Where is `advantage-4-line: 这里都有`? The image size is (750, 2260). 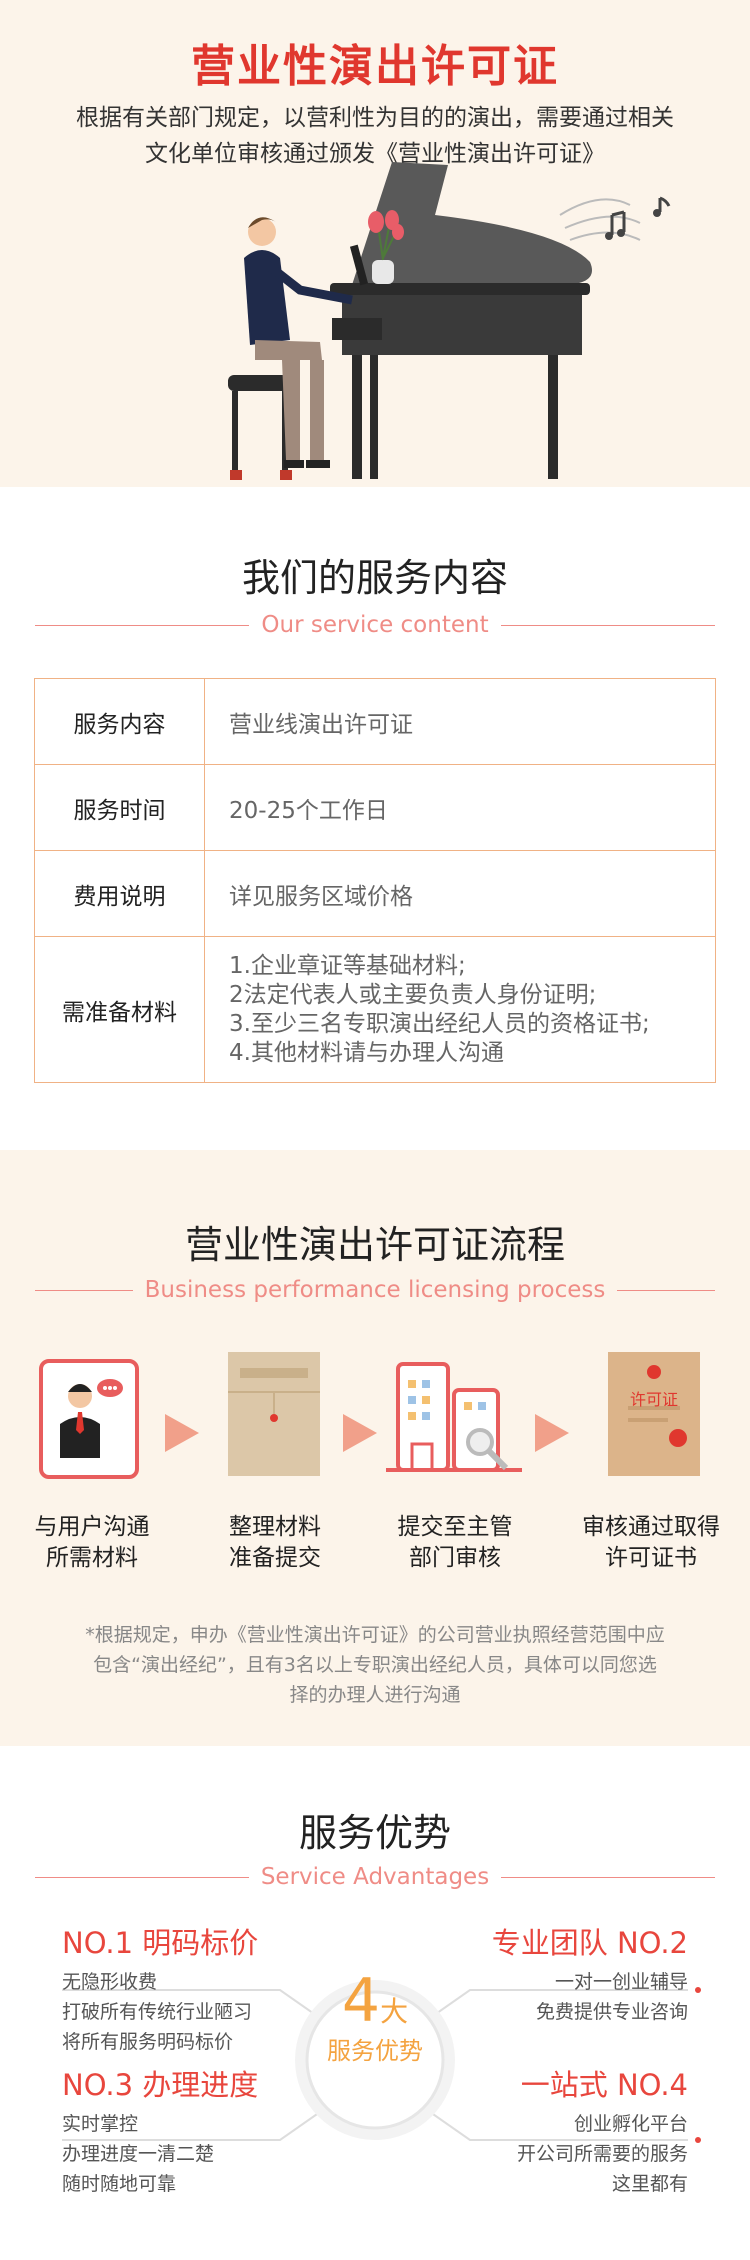 advantage-4-line: 这里都有 is located at coordinates (649, 2184).